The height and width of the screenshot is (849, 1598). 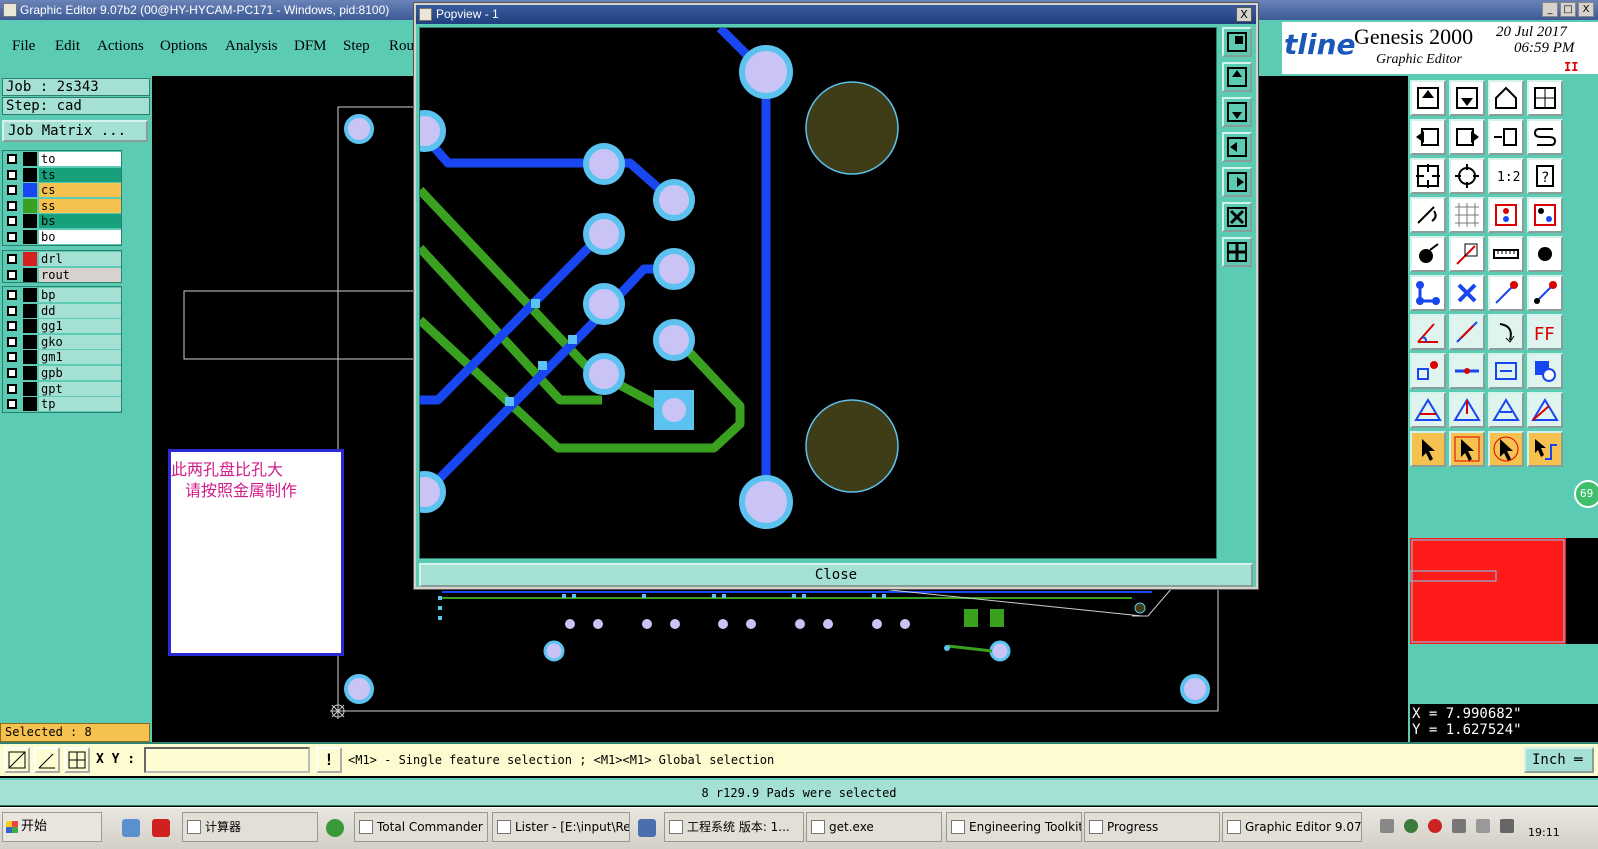 I want to click on maximize-button: □, so click(x=1568, y=9).